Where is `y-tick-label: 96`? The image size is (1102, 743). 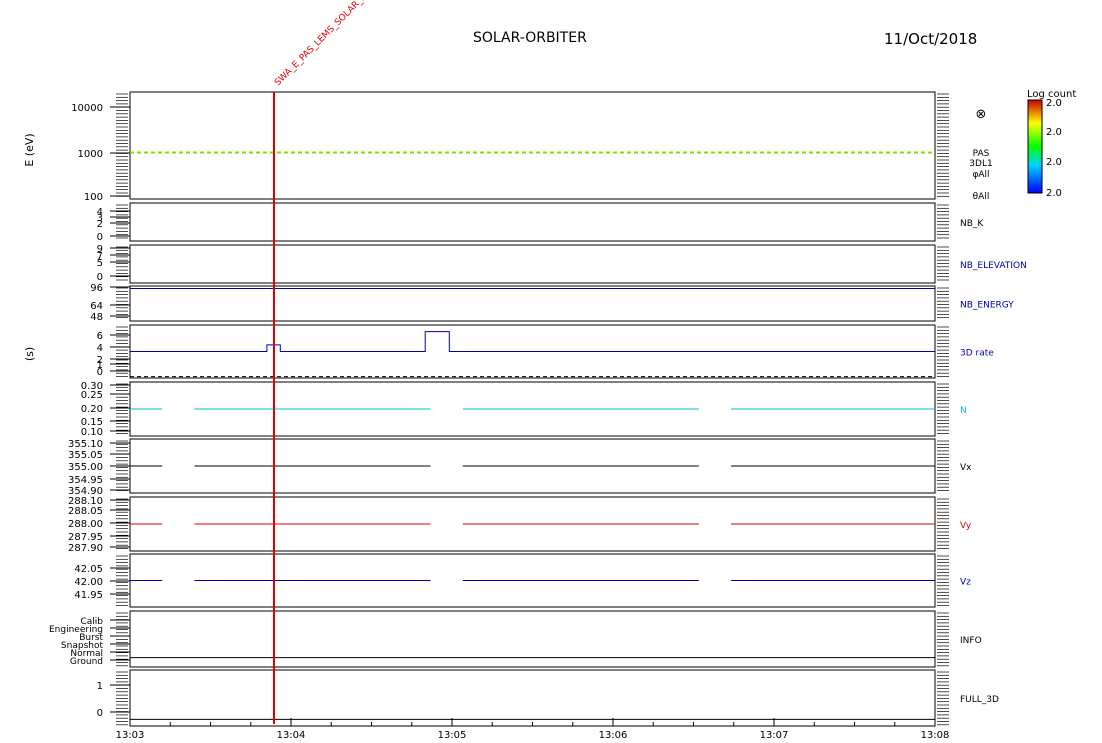
y-tick-label: 96 is located at coordinates (96, 288).